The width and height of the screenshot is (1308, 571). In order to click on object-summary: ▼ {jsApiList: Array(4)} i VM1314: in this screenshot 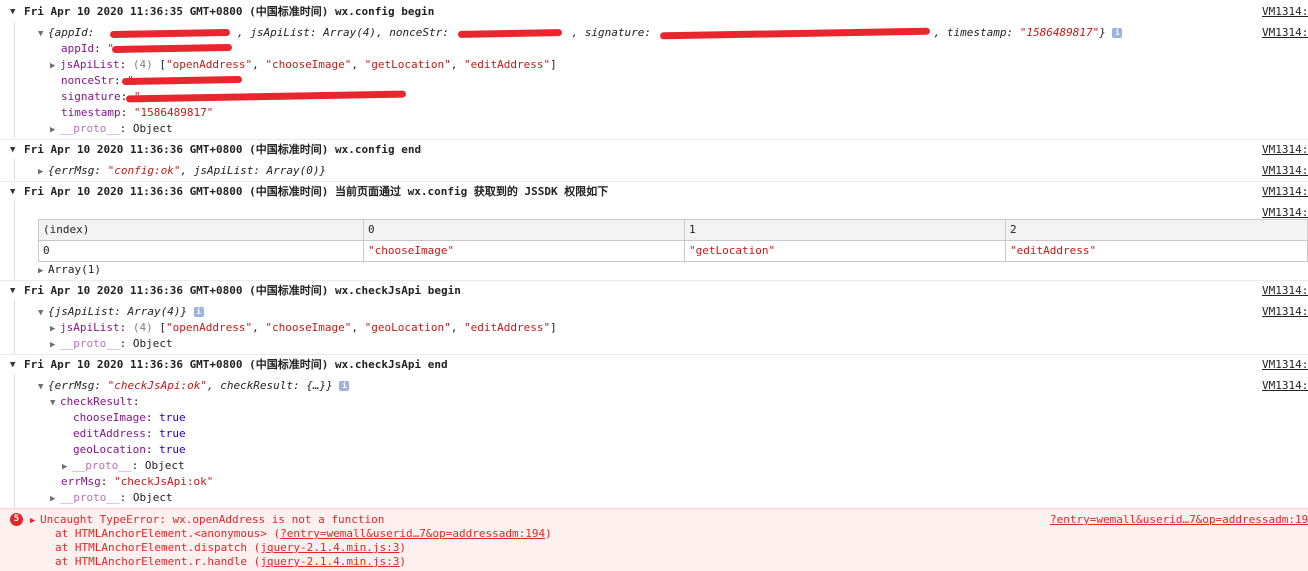, I will do `click(654, 312)`.